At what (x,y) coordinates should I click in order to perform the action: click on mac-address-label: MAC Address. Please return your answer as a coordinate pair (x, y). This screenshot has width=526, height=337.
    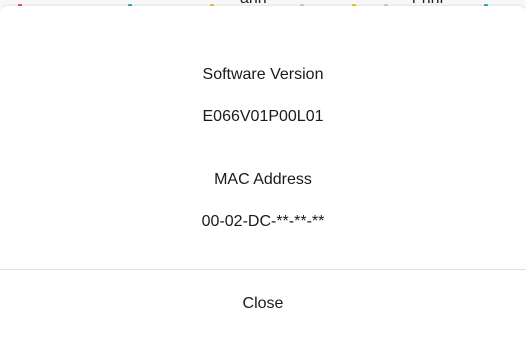
    Looking at the image, I should click on (263, 179).